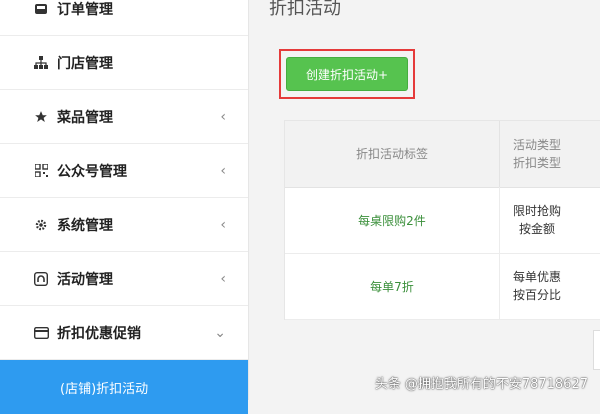 The height and width of the screenshot is (414, 600). What do you see at coordinates (481, 384) in the screenshot?
I see `watermark: 头条 @拥抱我所有的不安78718627` at bounding box center [481, 384].